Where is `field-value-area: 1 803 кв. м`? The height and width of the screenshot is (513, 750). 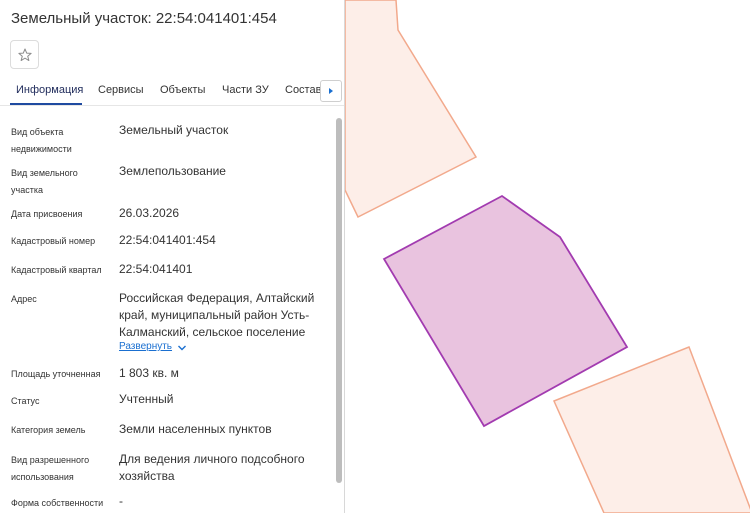
field-value-area: 1 803 кв. м is located at coordinates (149, 373).